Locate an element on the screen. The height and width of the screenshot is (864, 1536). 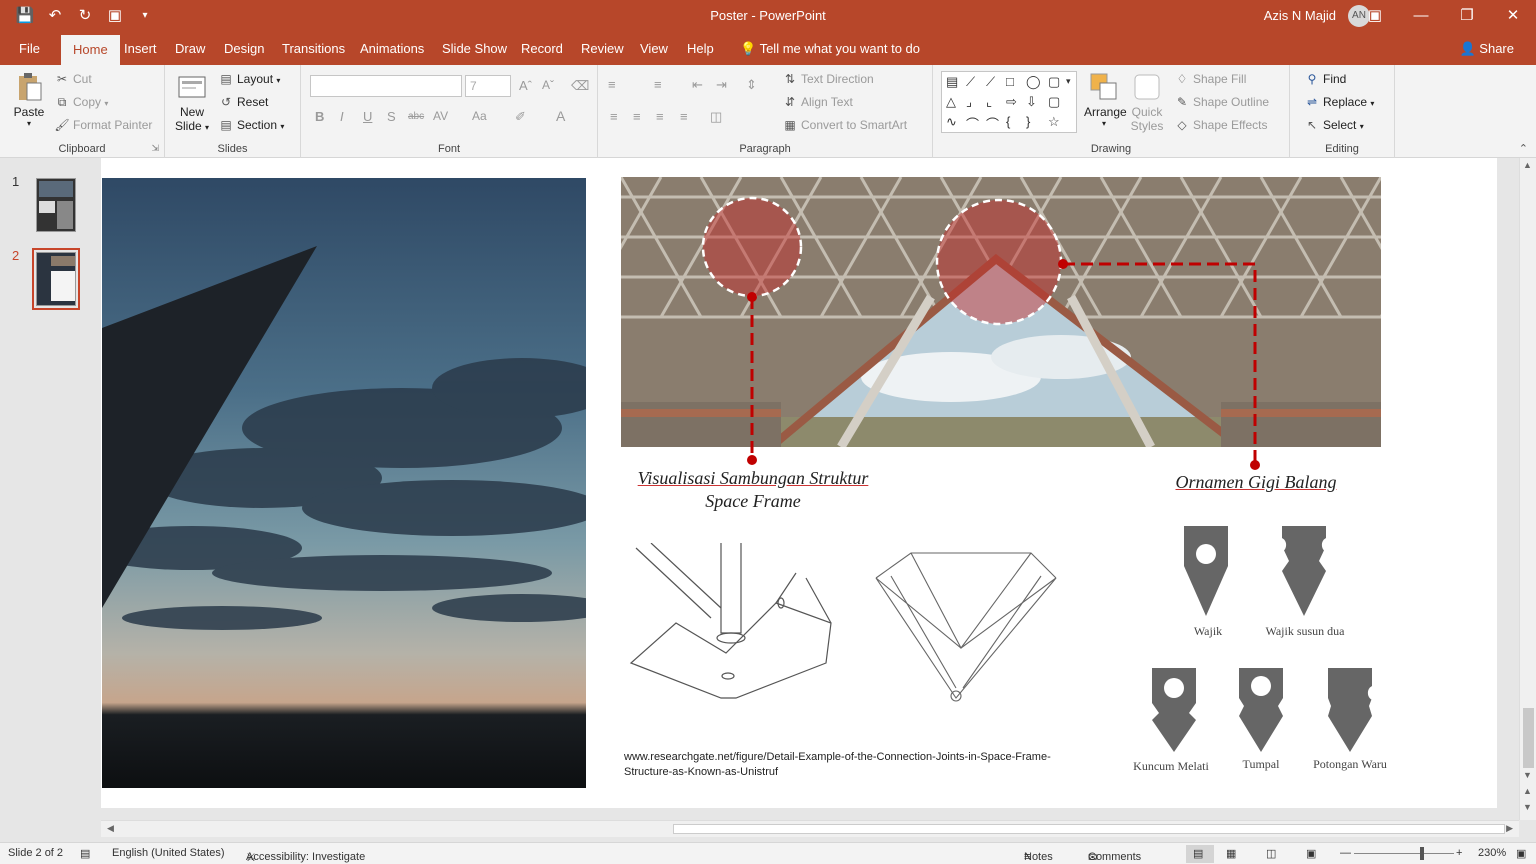
arc-shape-icon: ⌒ is located at coordinates (972, 123).